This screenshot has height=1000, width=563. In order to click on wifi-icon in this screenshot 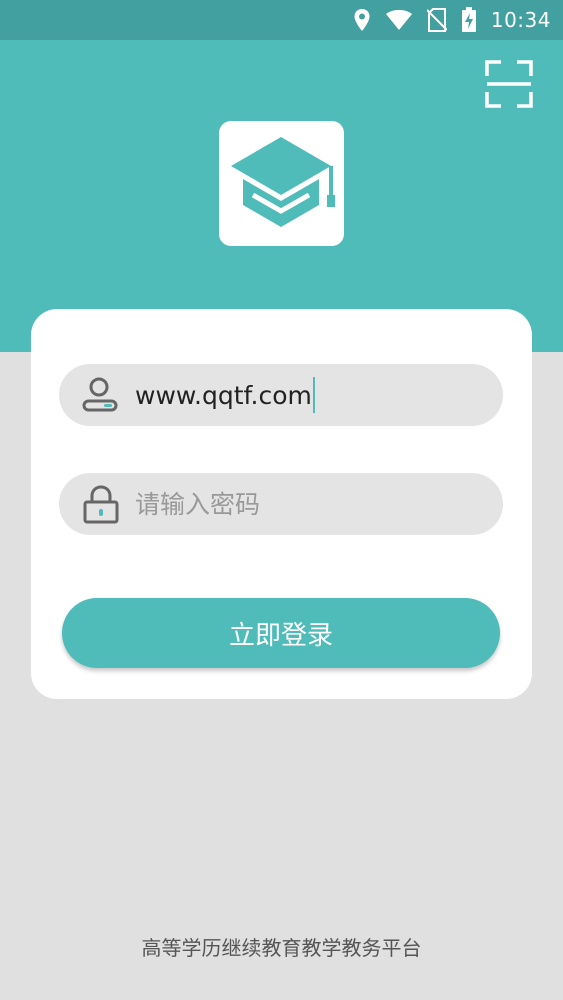, I will do `click(398, 19)`.